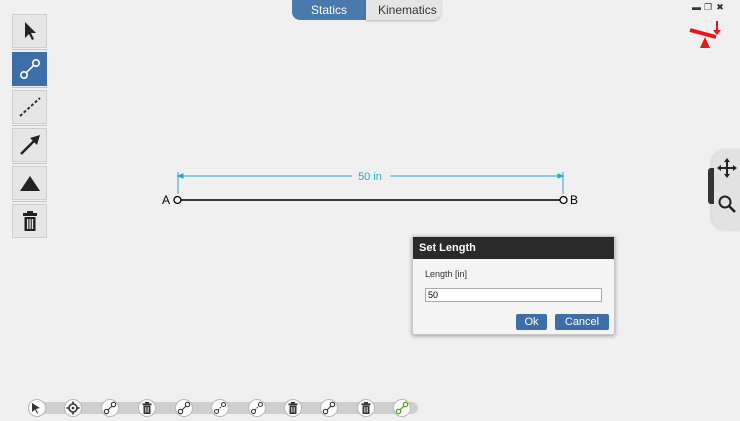 This screenshot has height=421, width=740. I want to click on length-input, so click(513, 295).